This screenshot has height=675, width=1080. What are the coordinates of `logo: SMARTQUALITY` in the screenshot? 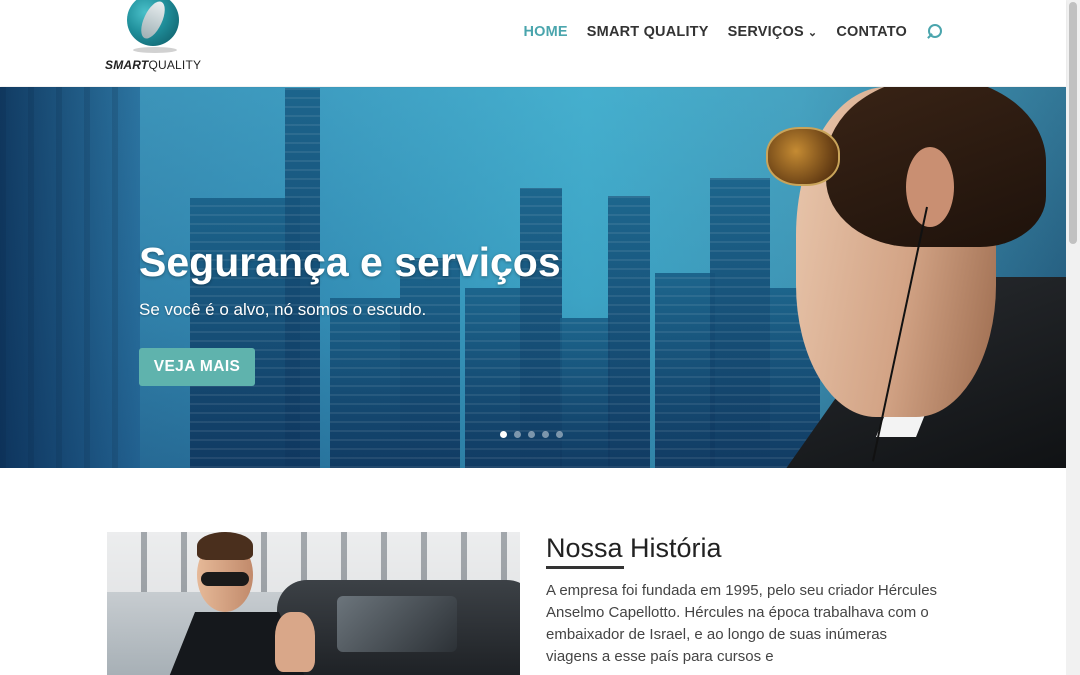 It's located at (155, 39).